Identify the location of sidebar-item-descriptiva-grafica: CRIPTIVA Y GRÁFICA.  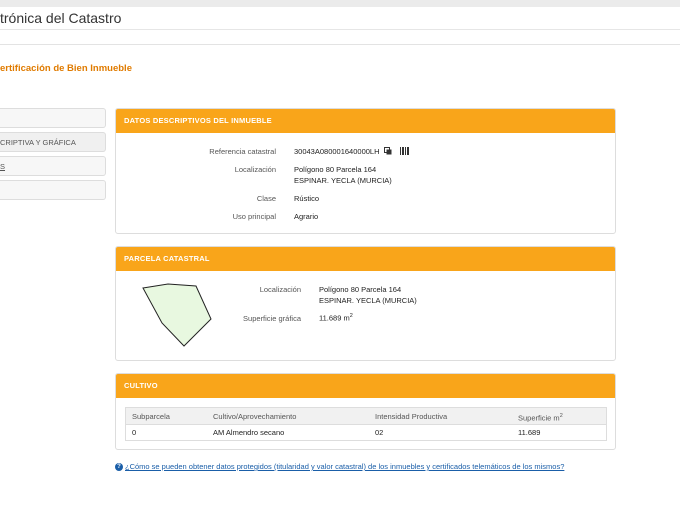
(53, 142).